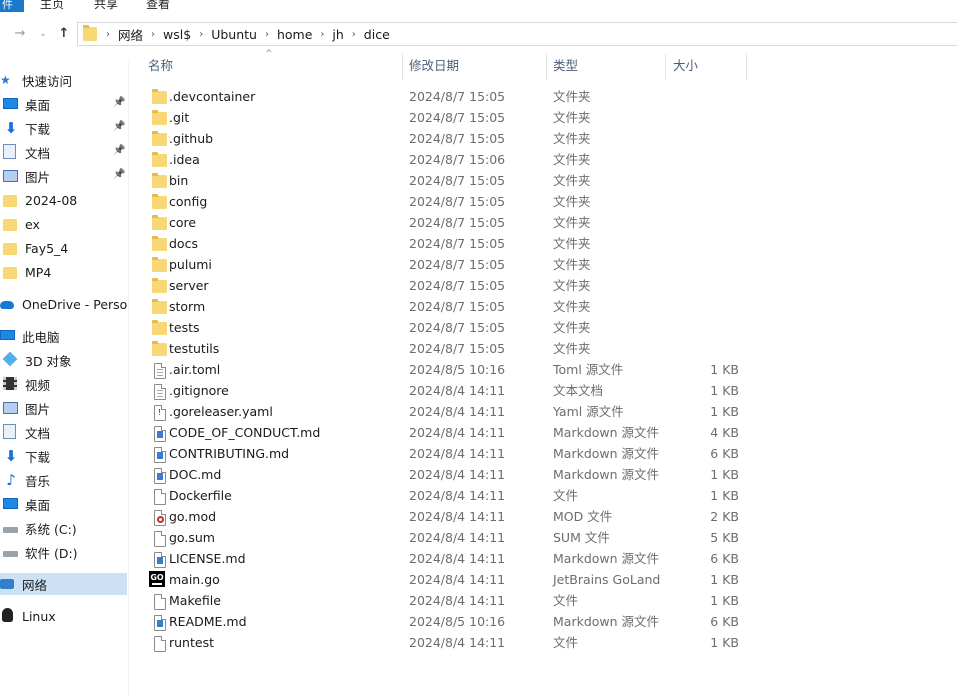  What do you see at coordinates (446, 474) in the screenshot?
I see `table-row: DOC.md 2024/8/4 14:11 Markdown 源文件 1 KB` at bounding box center [446, 474].